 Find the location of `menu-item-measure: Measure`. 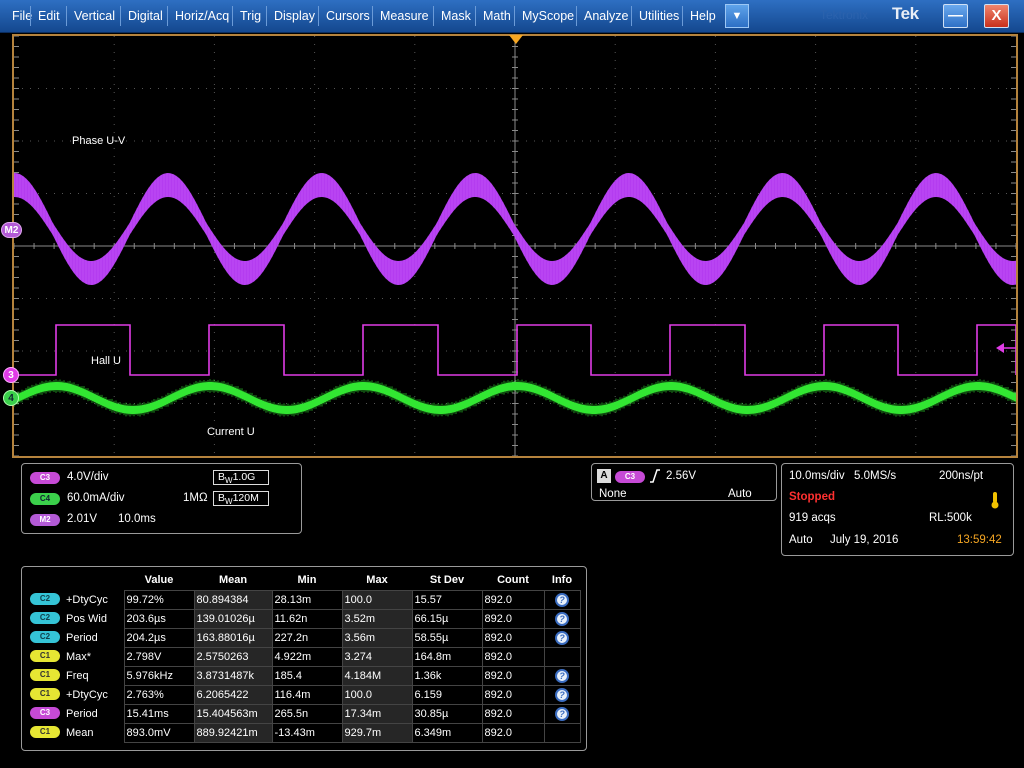

menu-item-measure: Measure is located at coordinates (404, 16).